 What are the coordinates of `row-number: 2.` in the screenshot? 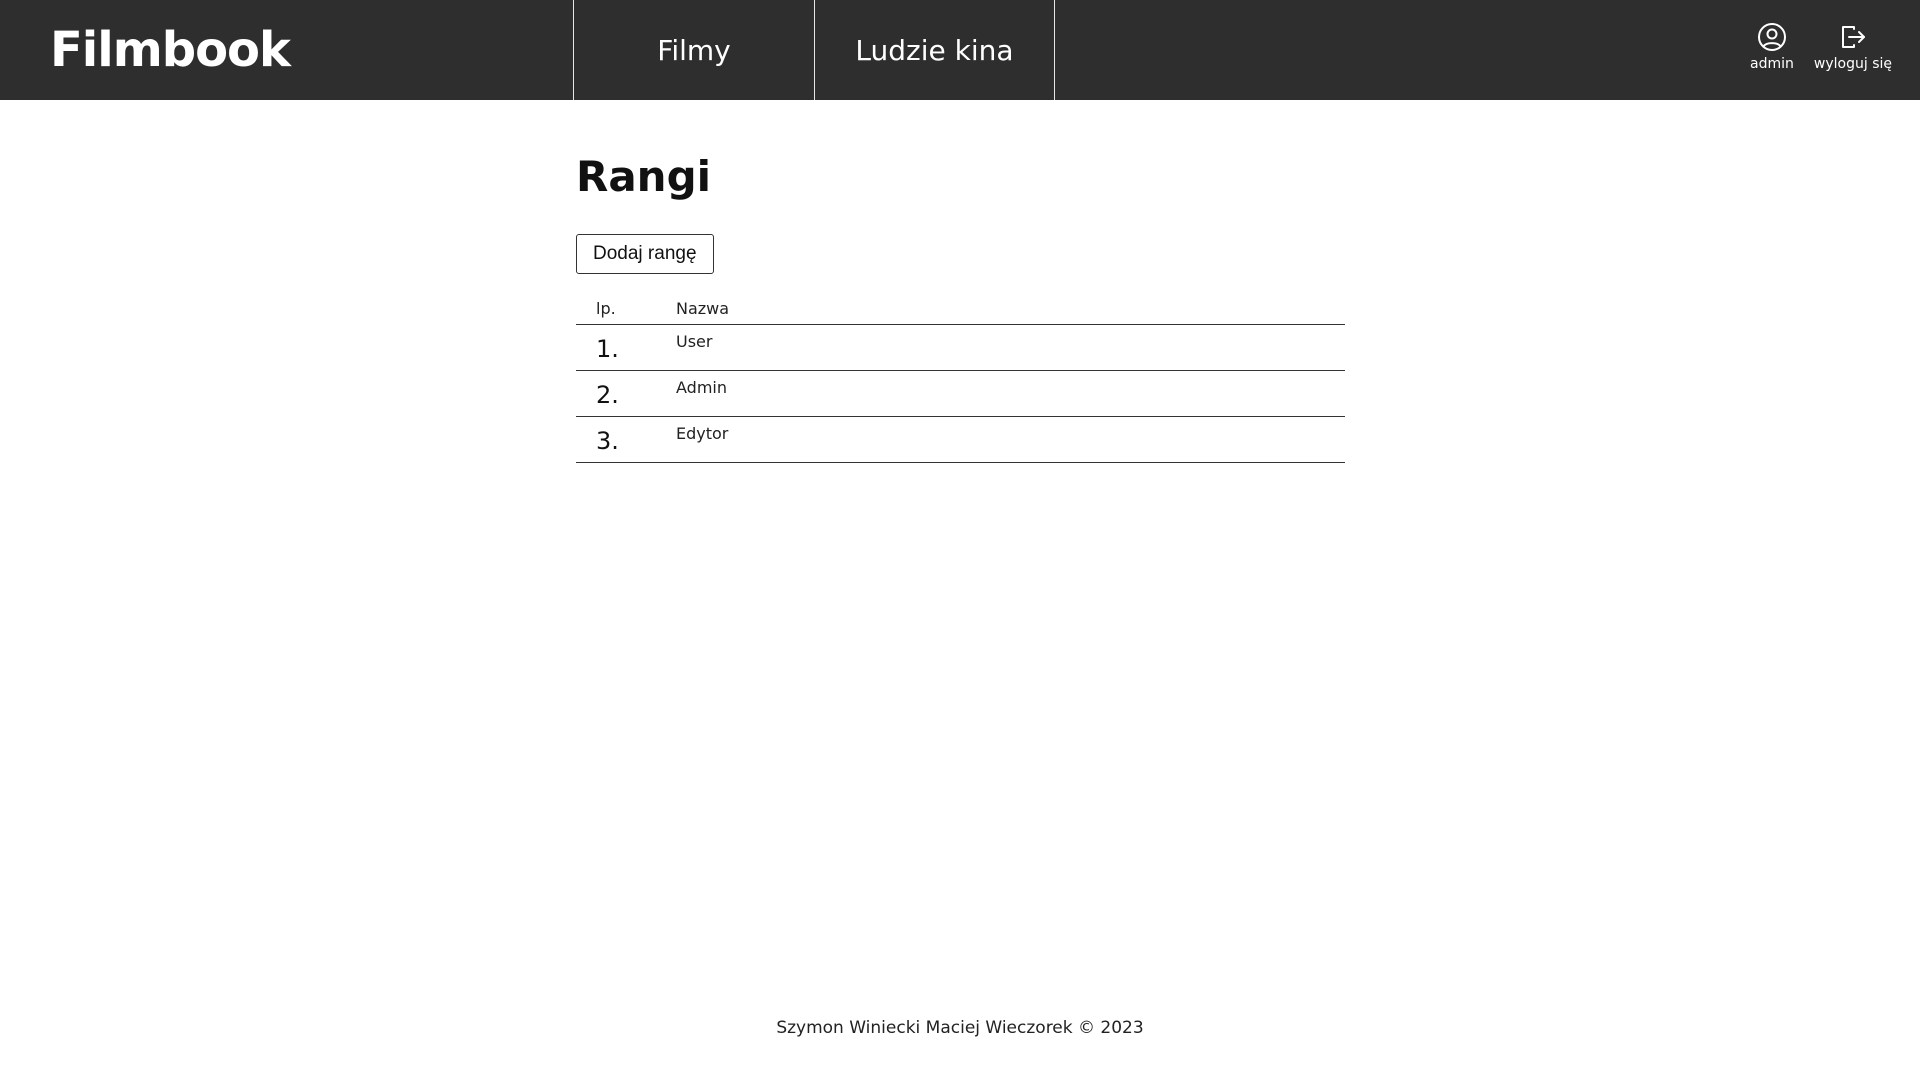 It's located at (626, 393).